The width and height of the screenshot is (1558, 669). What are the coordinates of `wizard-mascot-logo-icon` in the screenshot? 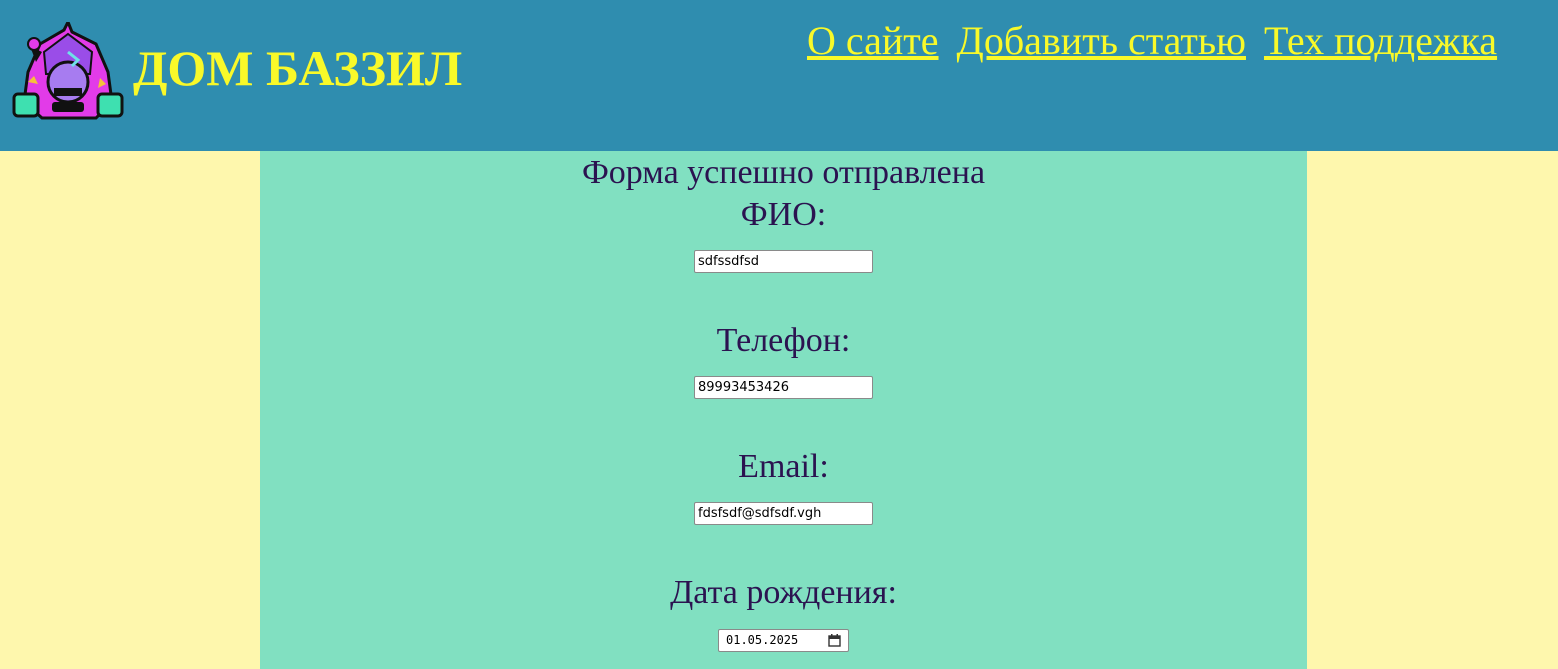 It's located at (68, 71).